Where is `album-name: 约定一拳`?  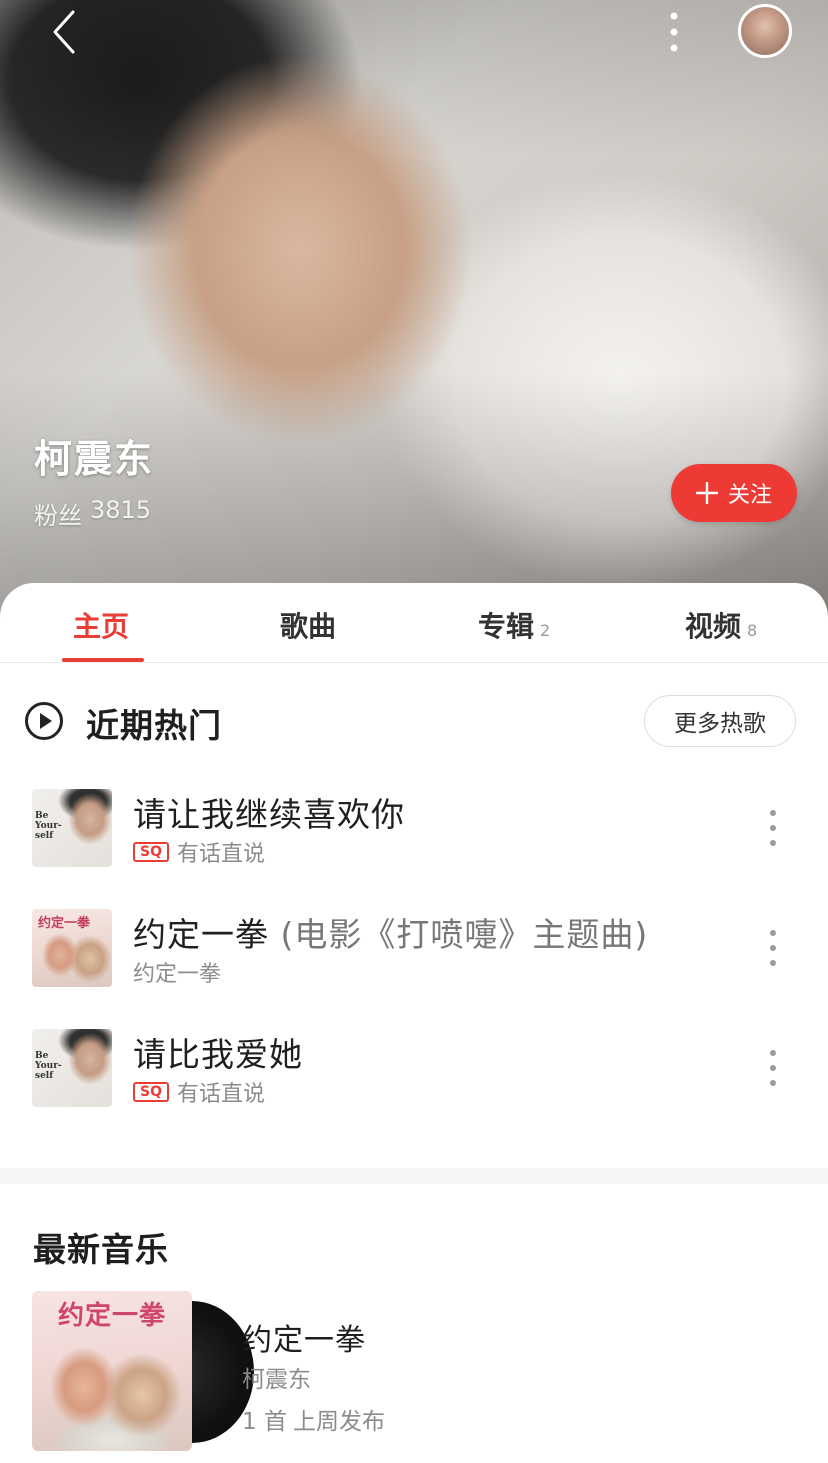
album-name: 约定一拳 is located at coordinates (304, 1337).